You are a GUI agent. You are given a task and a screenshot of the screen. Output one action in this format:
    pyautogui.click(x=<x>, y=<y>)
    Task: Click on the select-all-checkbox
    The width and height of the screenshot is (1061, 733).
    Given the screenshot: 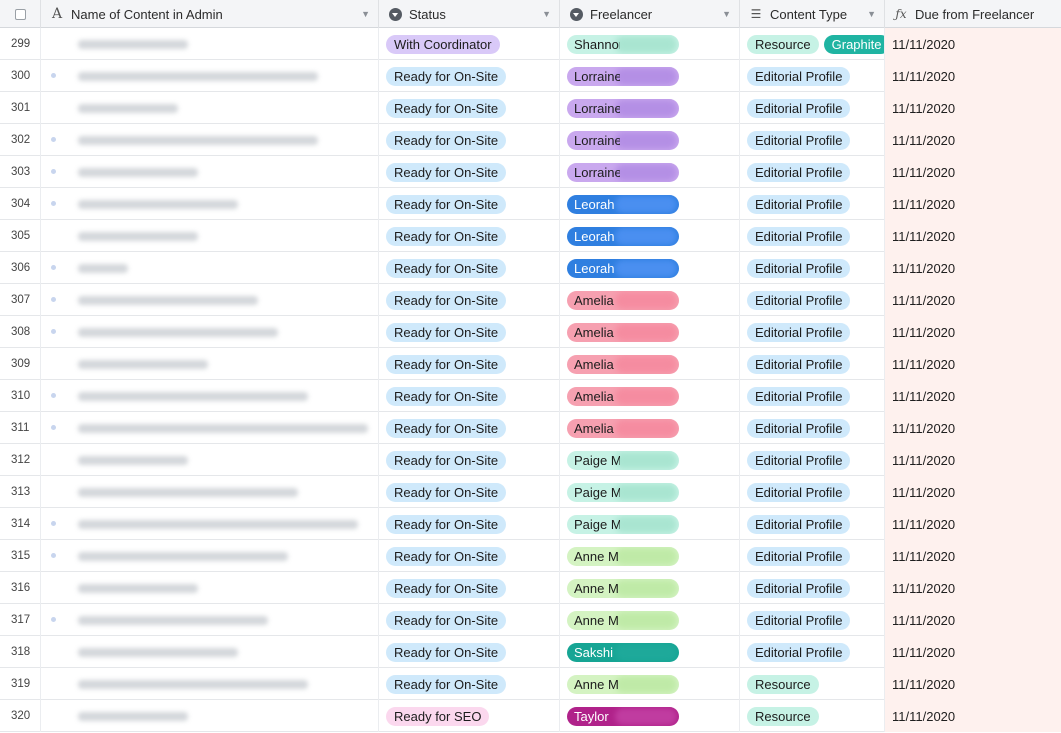 What is the action you would take?
    pyautogui.click(x=20, y=14)
    